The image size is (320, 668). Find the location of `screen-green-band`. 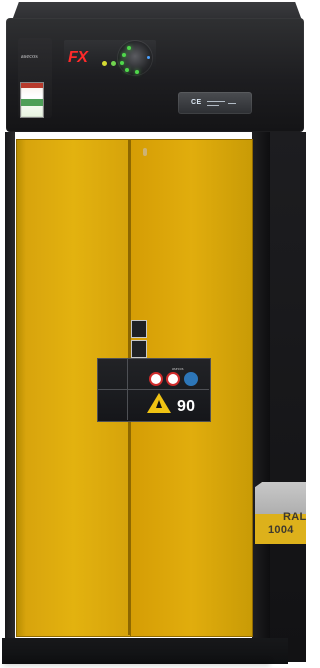

screen-green-band is located at coordinates (32, 102).